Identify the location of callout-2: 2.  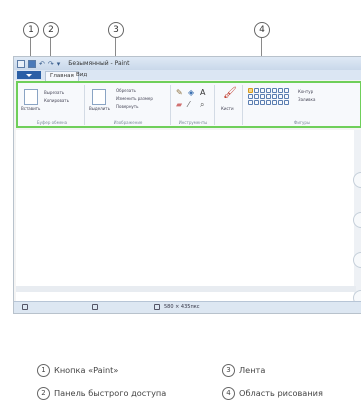
(51, 30).